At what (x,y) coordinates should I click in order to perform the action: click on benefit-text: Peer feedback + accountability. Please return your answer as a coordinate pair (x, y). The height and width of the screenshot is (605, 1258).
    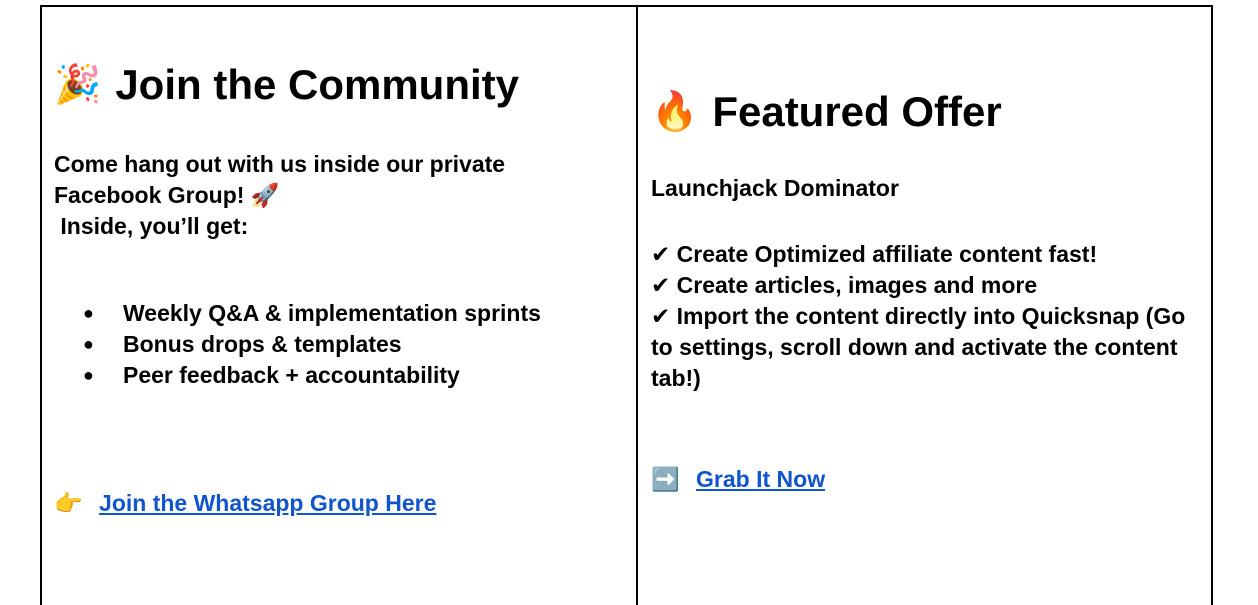
    Looking at the image, I should click on (291, 375).